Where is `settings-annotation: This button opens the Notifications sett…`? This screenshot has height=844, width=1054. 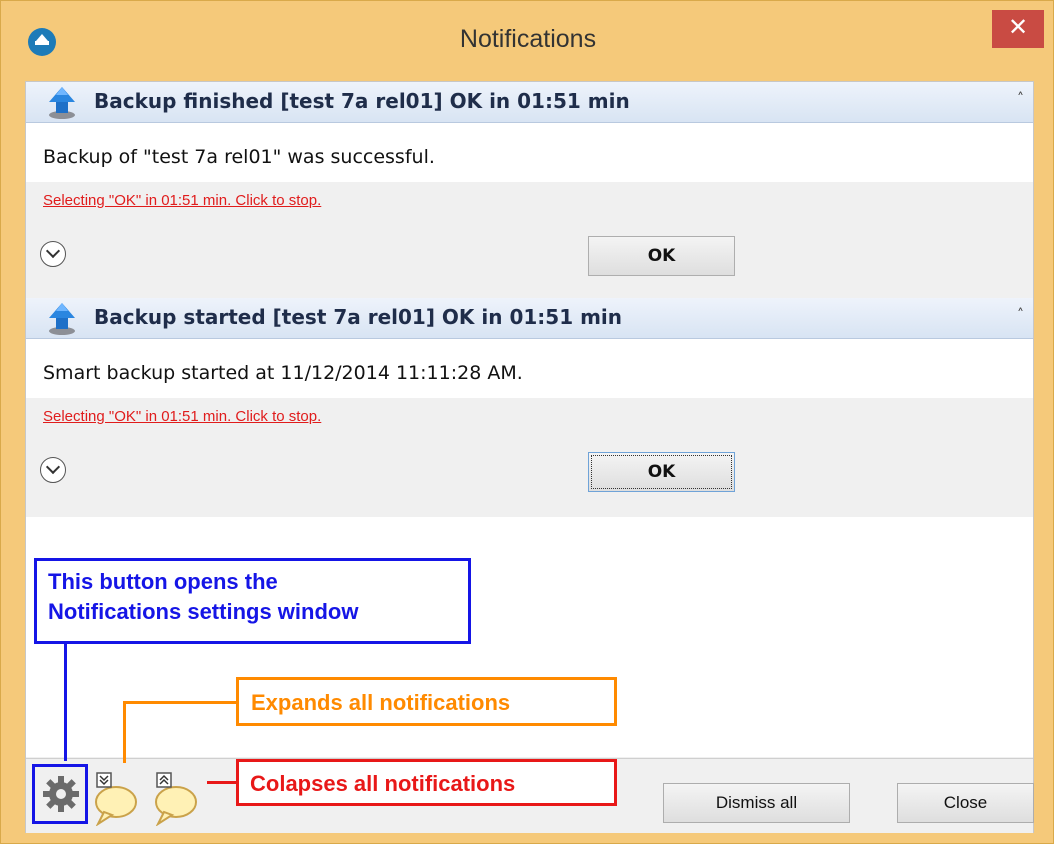
settings-annotation: This button opens the Notifications sett… is located at coordinates (252, 601).